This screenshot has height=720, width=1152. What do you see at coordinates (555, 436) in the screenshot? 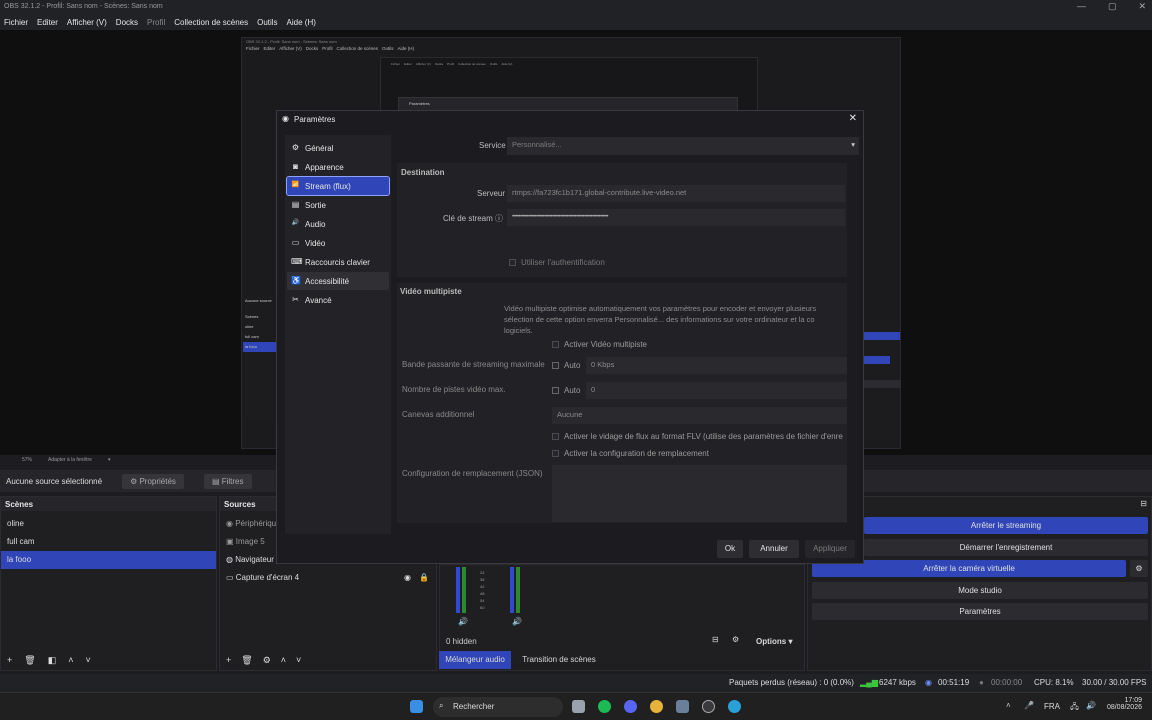
I see `flv-dump-checkbox` at bounding box center [555, 436].